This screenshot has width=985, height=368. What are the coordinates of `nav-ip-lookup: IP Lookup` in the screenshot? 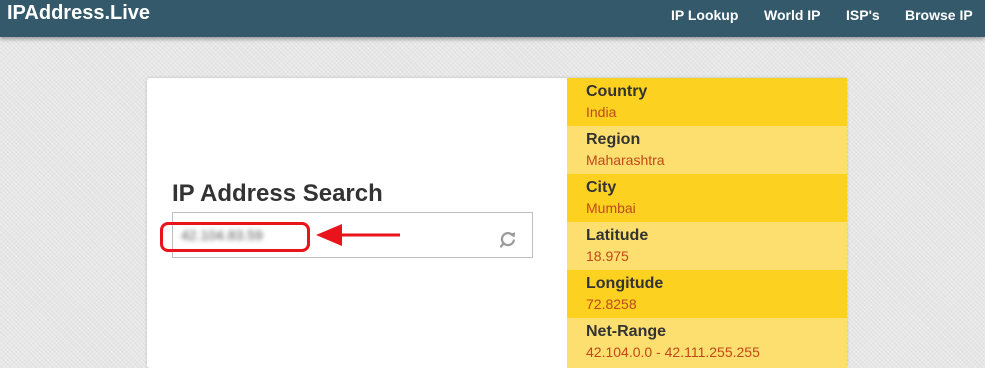 It's located at (704, 15).